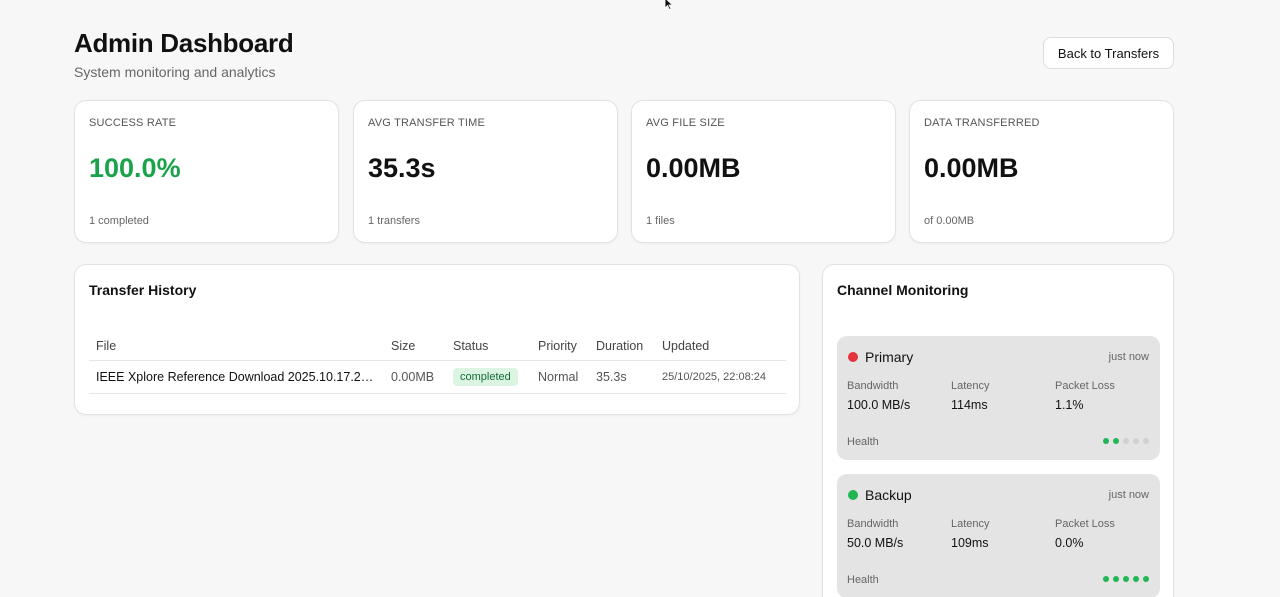  Describe the element at coordinates (1069, 543) in the screenshot. I see `packet-loss-value: 0.0%` at that location.